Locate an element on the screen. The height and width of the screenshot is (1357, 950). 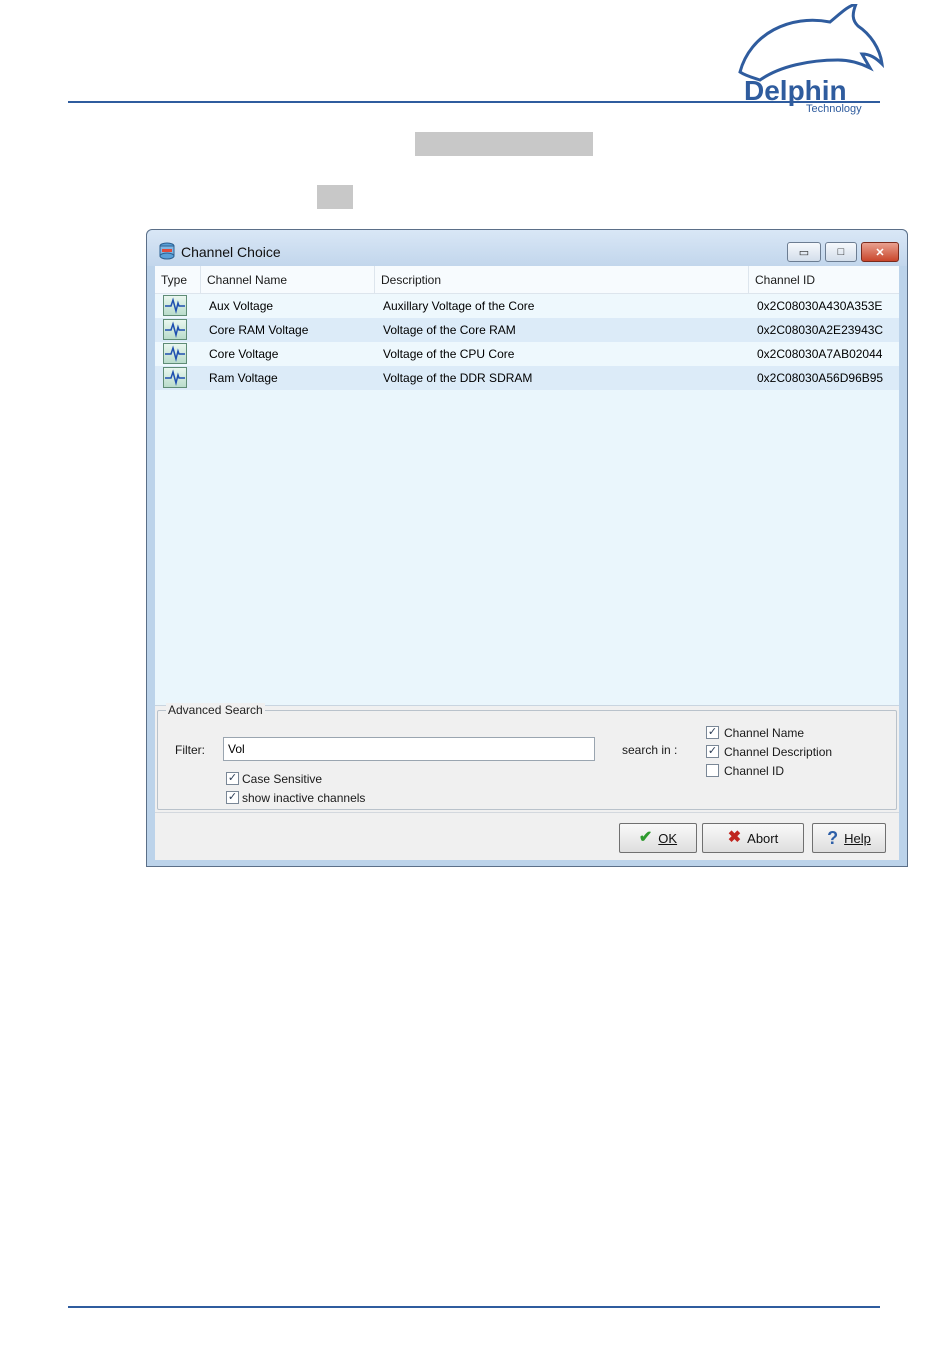
row-channel-id: 0x2C08030A56D96B95 is located at coordinates (820, 378).